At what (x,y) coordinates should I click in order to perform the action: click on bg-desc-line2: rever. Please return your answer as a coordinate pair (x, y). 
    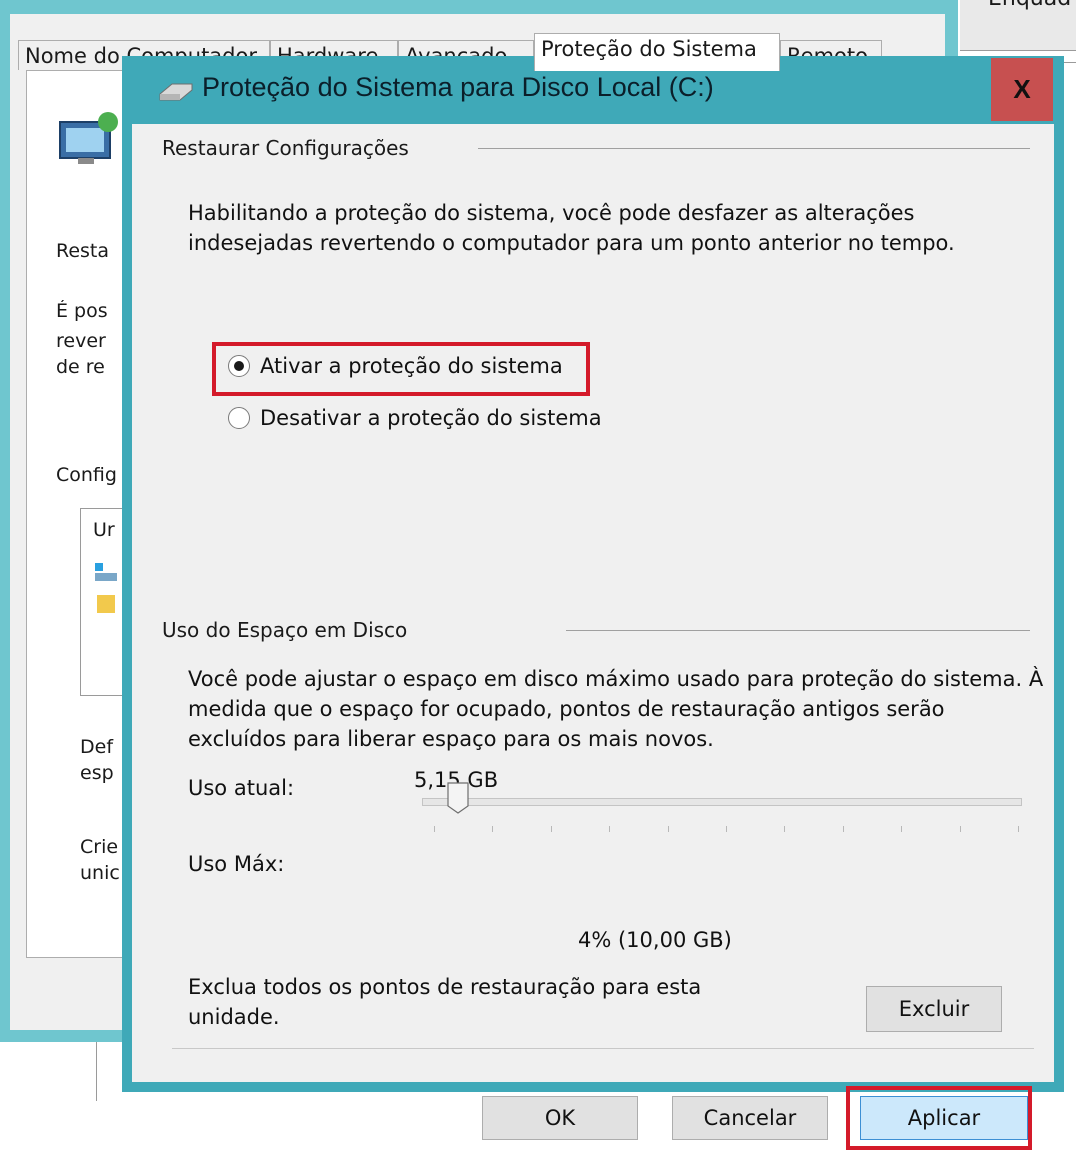
    Looking at the image, I should click on (81, 341).